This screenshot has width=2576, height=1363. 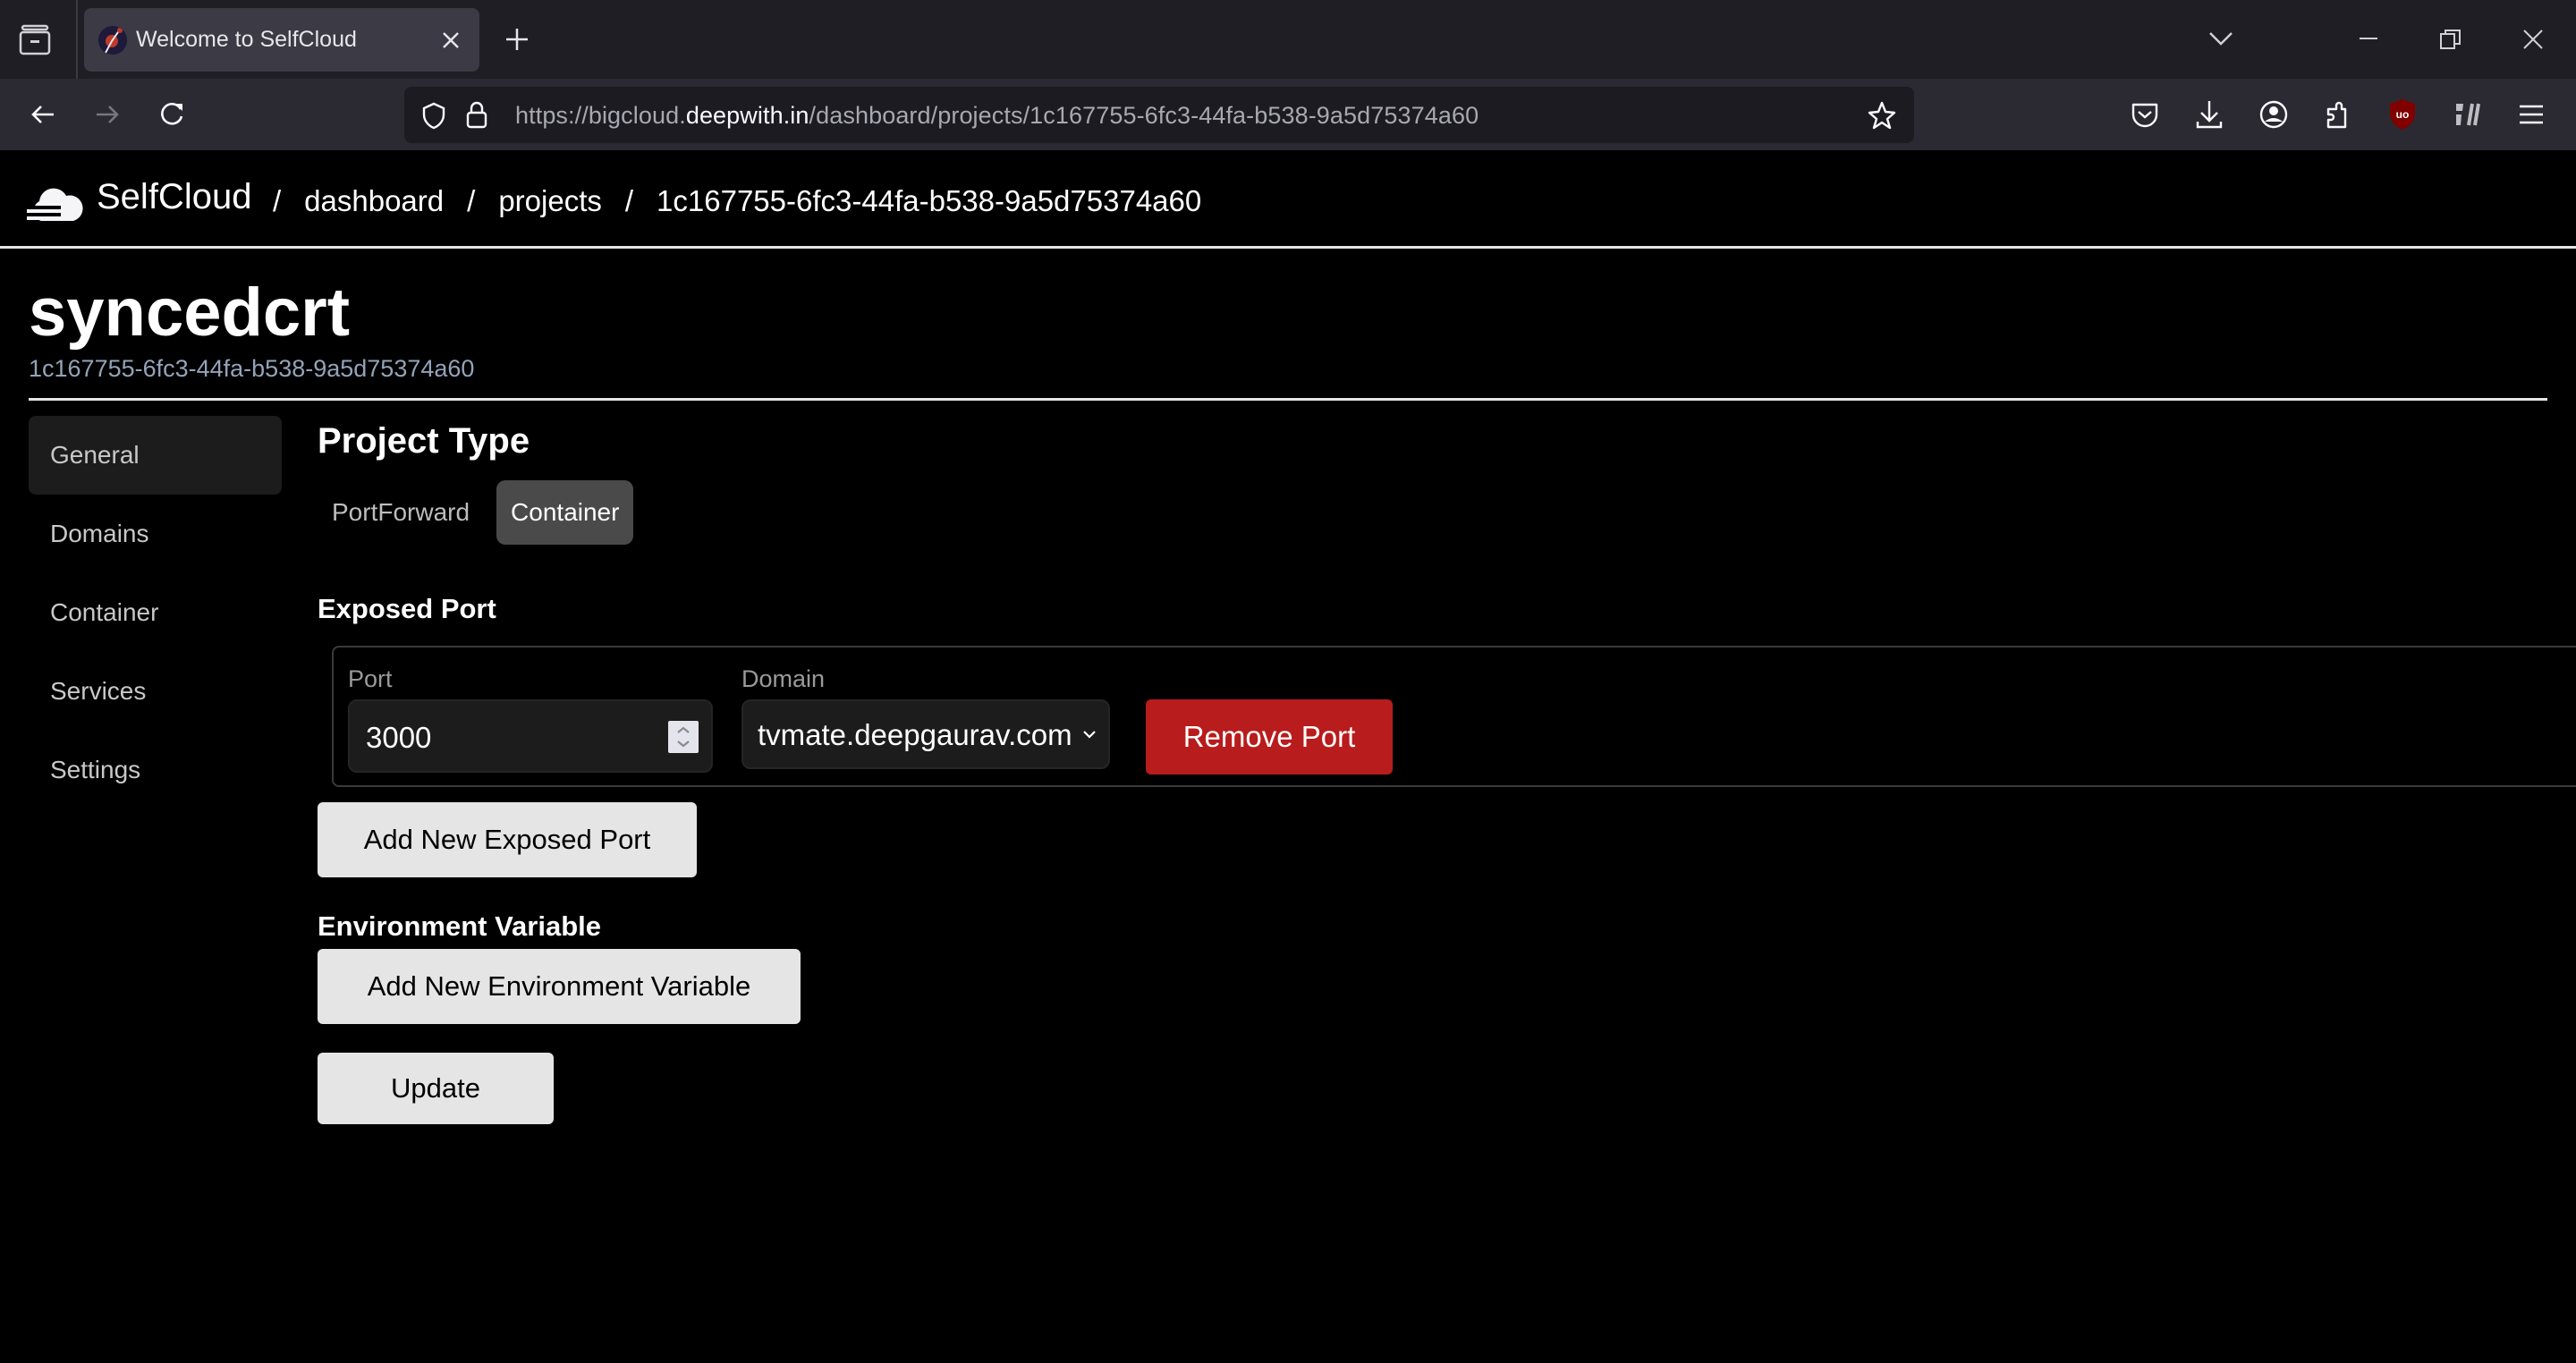 I want to click on restore-icon, so click(x=2451, y=39).